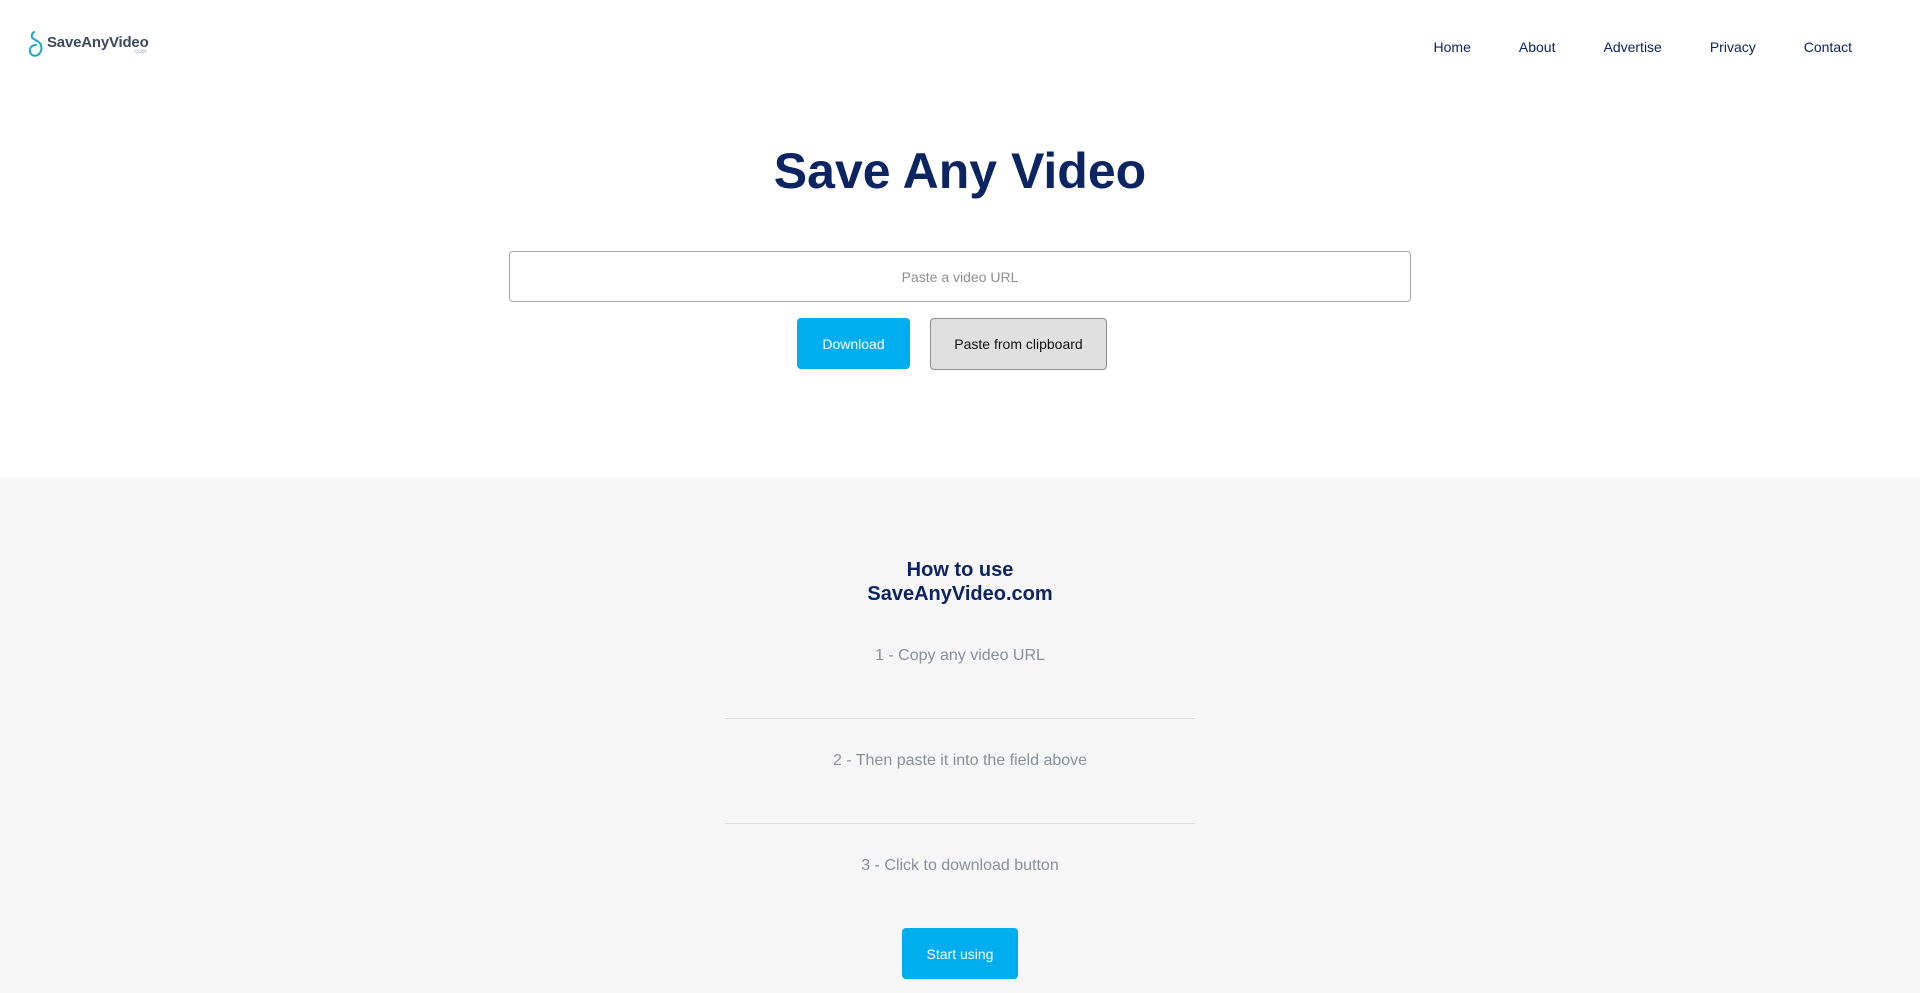 This screenshot has height=993, width=1920. What do you see at coordinates (960, 171) in the screenshot?
I see `page-title: Save Any Video` at bounding box center [960, 171].